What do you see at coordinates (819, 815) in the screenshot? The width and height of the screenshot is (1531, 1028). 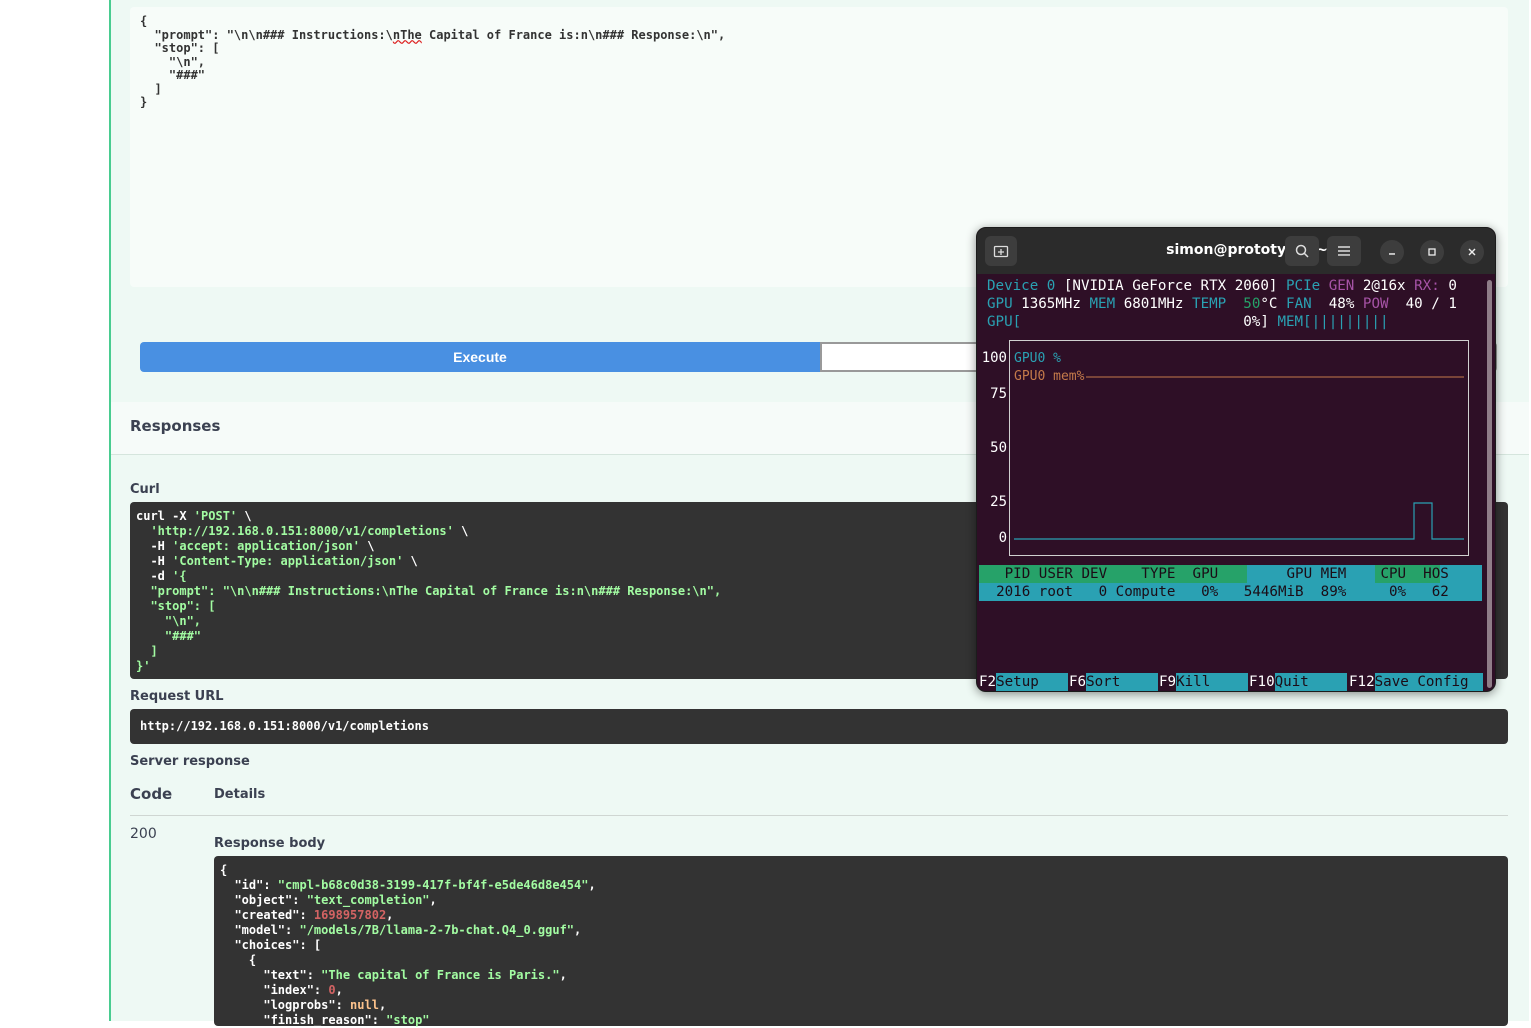 I see `table-divider` at bounding box center [819, 815].